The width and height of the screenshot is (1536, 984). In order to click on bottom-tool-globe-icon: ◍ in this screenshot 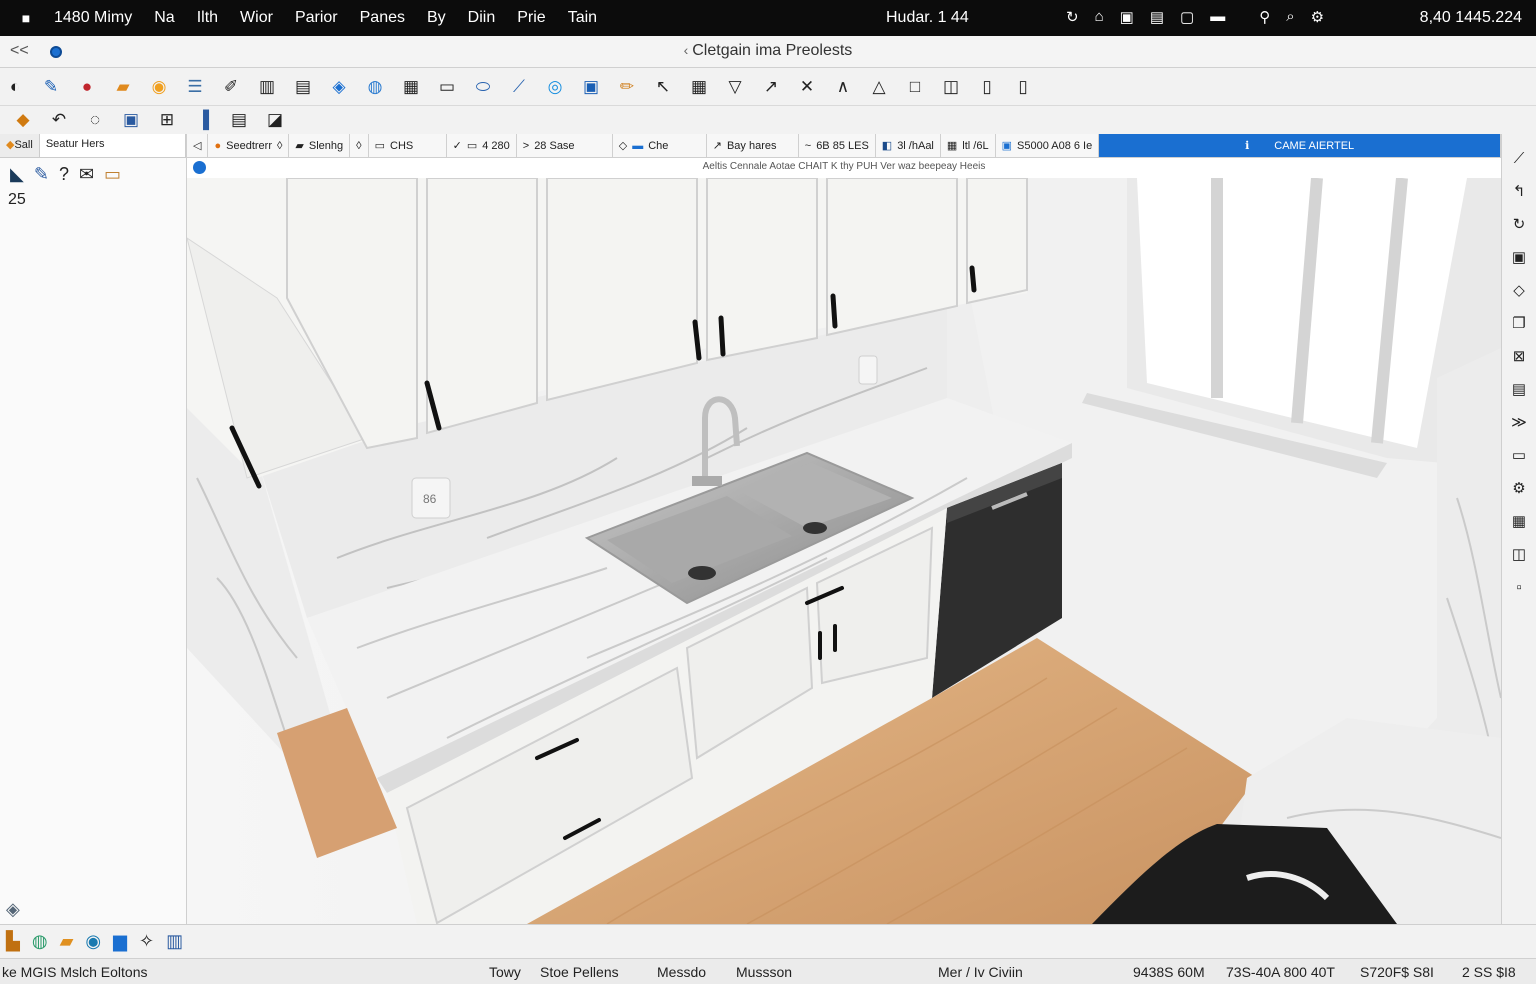, I will do `click(40, 941)`.